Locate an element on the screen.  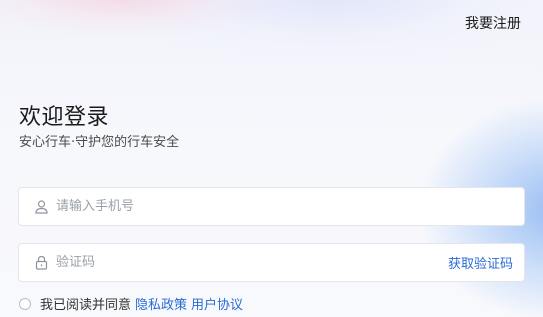
code-input is located at coordinates (252, 262).